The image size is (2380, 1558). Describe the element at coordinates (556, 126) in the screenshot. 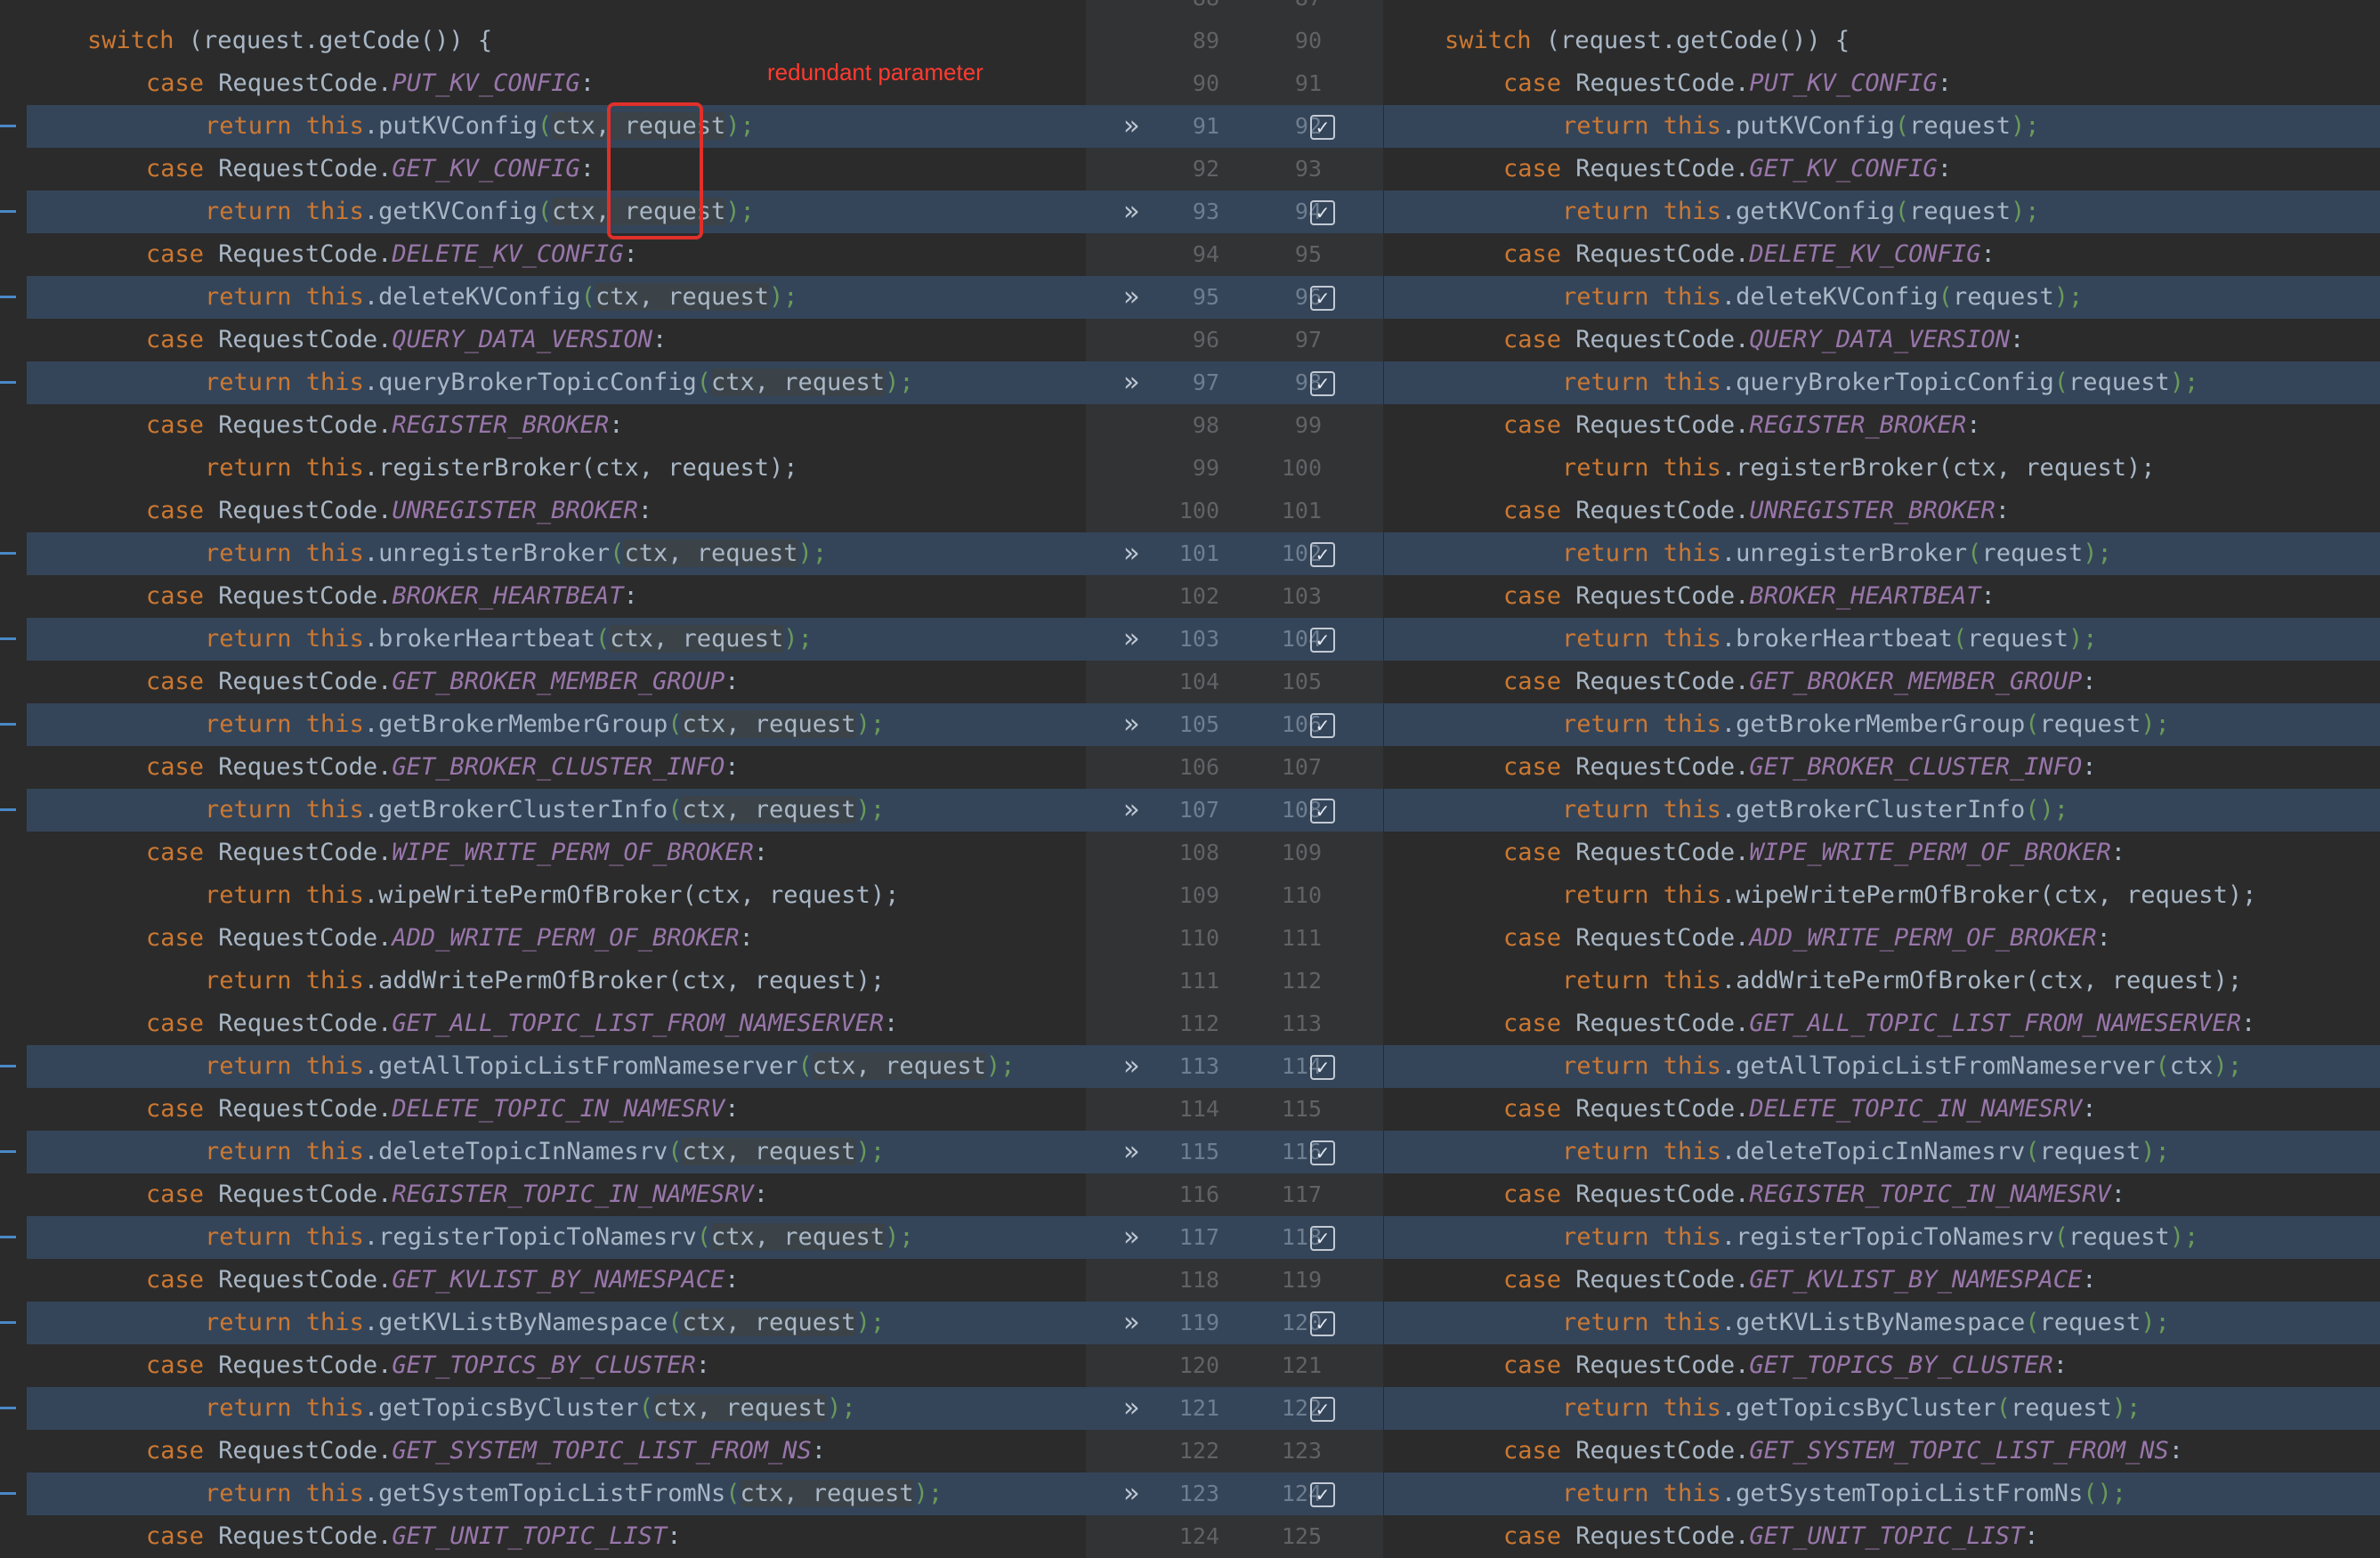

I see `left-code-line: return this.putKVConfig(ctx, request);` at that location.